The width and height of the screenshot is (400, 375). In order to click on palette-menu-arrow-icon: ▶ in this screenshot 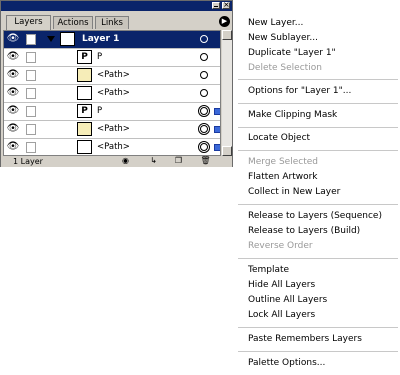, I will do `click(224, 21)`.